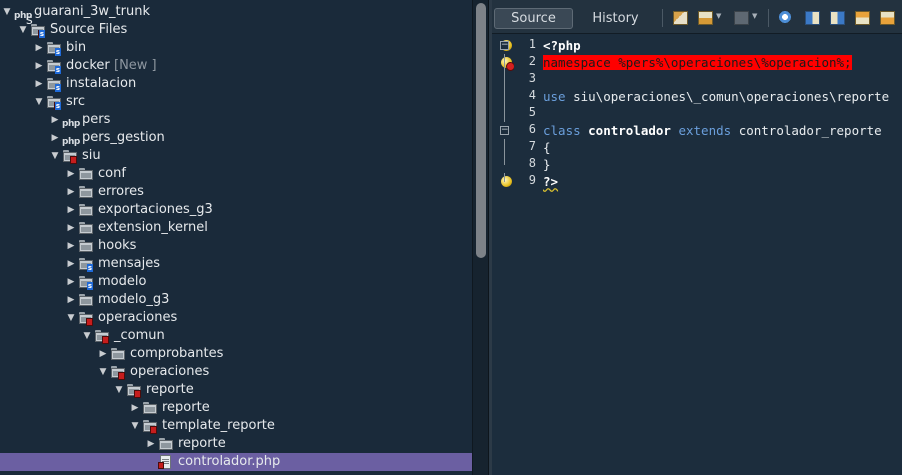  Describe the element at coordinates (837, 18) in the screenshot. I see `find-next-icon` at that location.